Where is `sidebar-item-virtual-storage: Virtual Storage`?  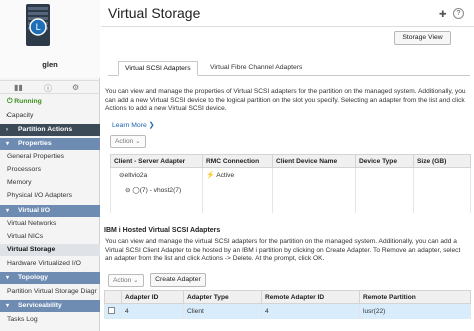 sidebar-item-virtual-storage: Virtual Storage is located at coordinates (50, 250).